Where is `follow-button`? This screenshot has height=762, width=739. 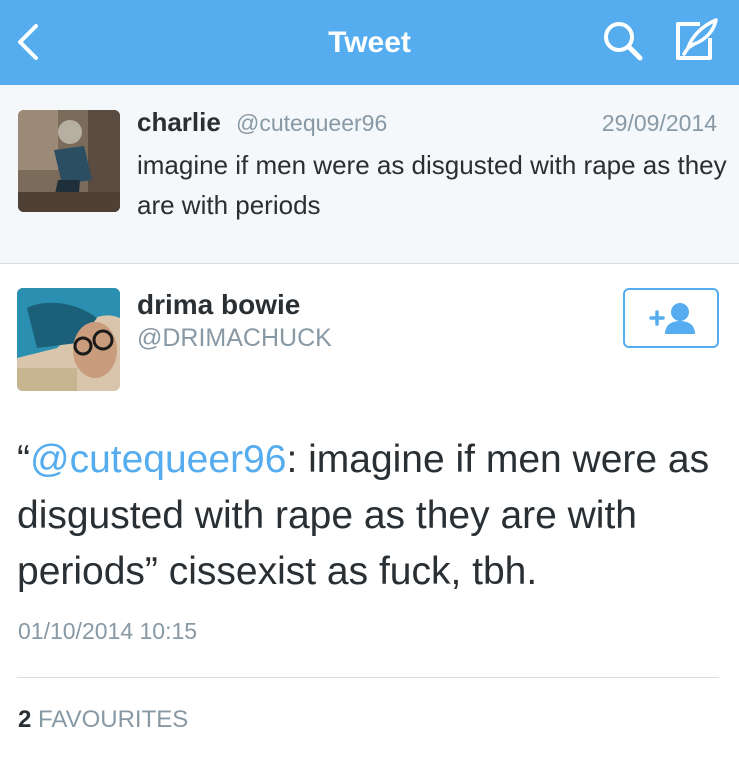 follow-button is located at coordinates (671, 318).